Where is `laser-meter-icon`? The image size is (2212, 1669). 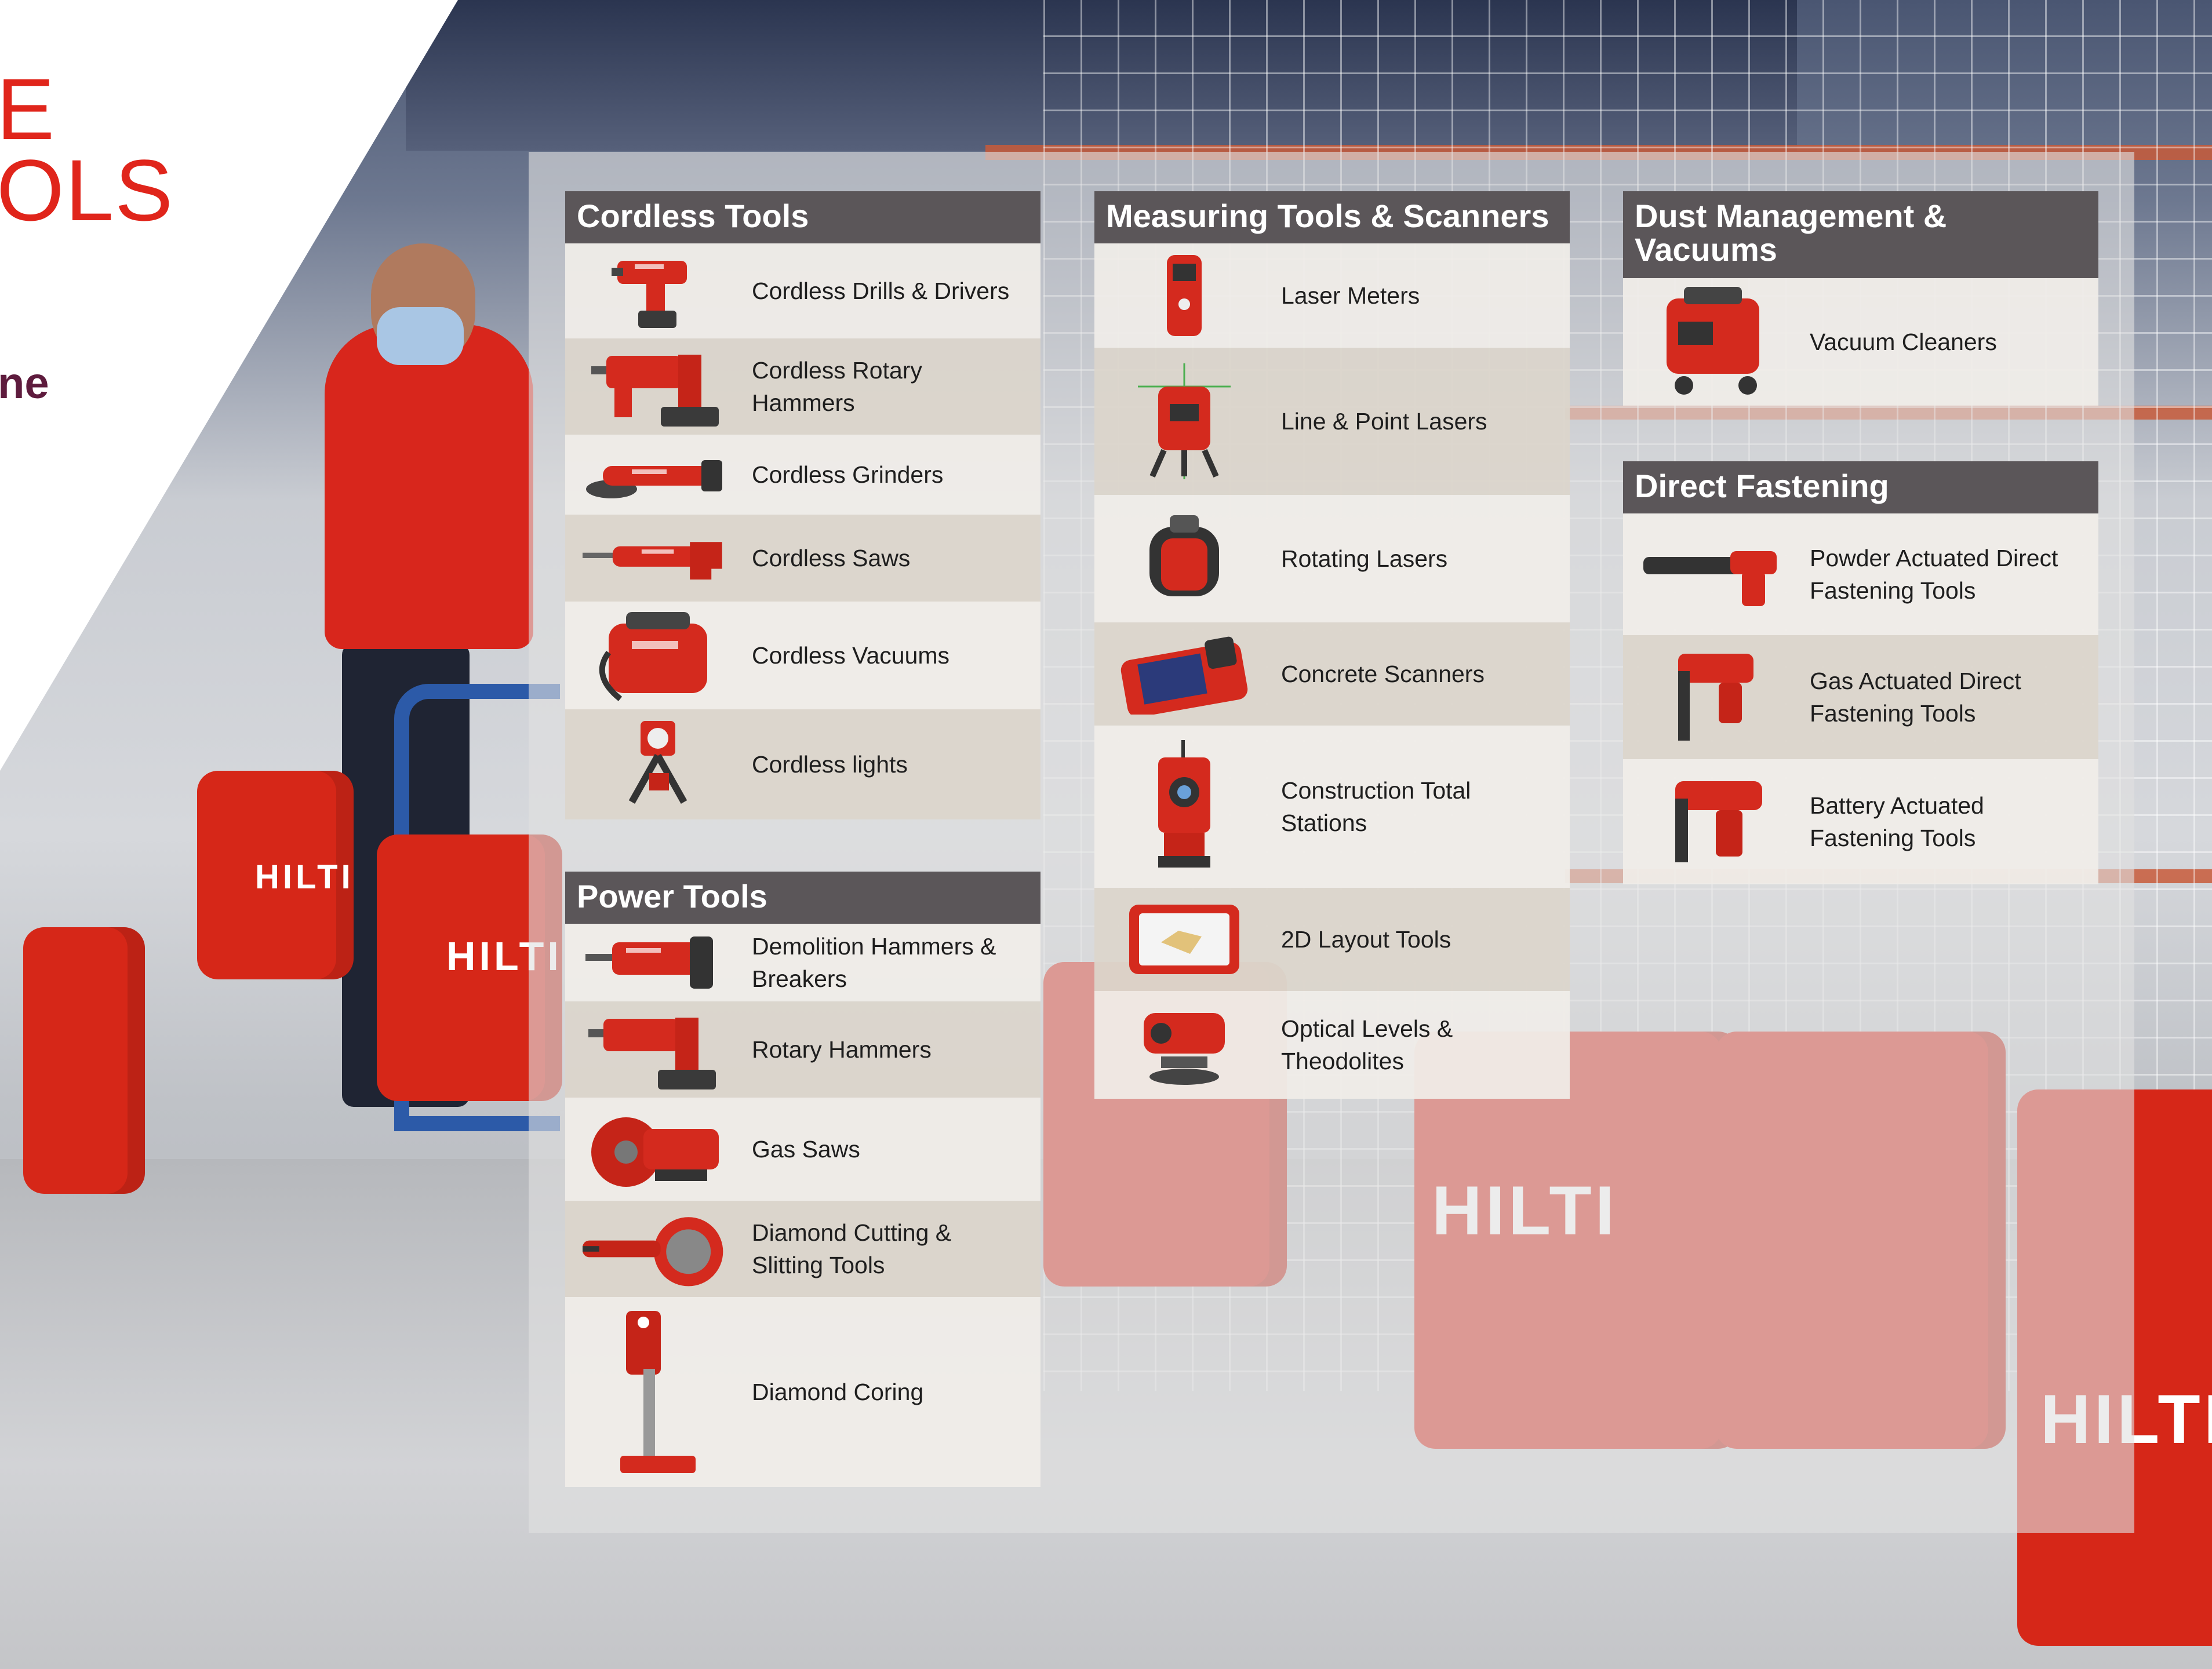 laser-meter-icon is located at coordinates (1184, 295).